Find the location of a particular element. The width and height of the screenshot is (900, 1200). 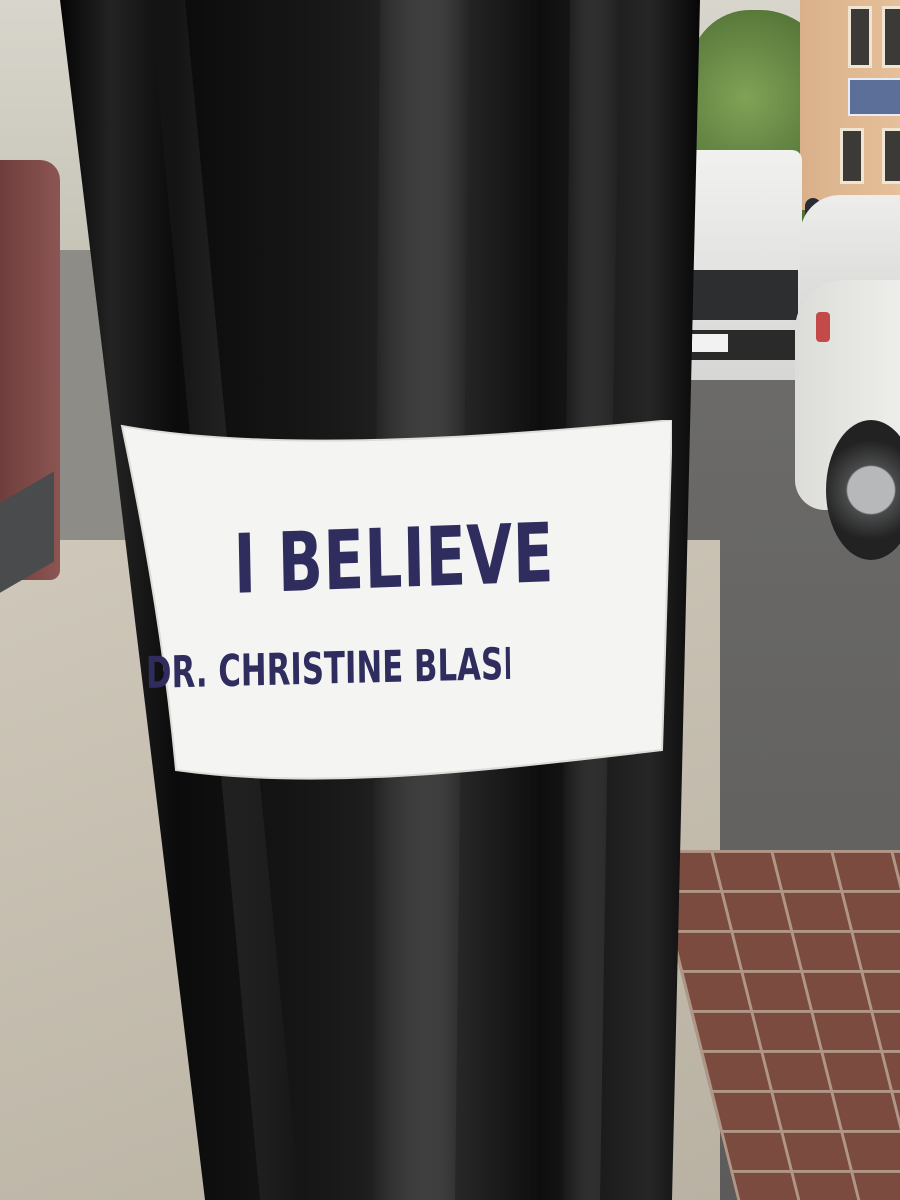

sticker-subline: DR. CHRISTINE BLASEY FORD is located at coordinates (328, 668).